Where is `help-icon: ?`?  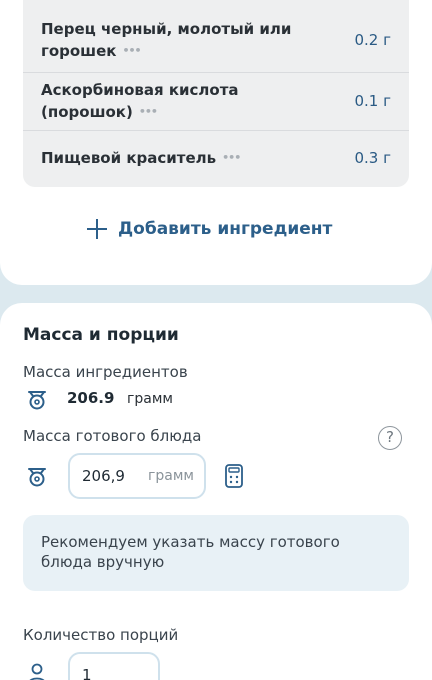 help-icon: ? is located at coordinates (390, 438).